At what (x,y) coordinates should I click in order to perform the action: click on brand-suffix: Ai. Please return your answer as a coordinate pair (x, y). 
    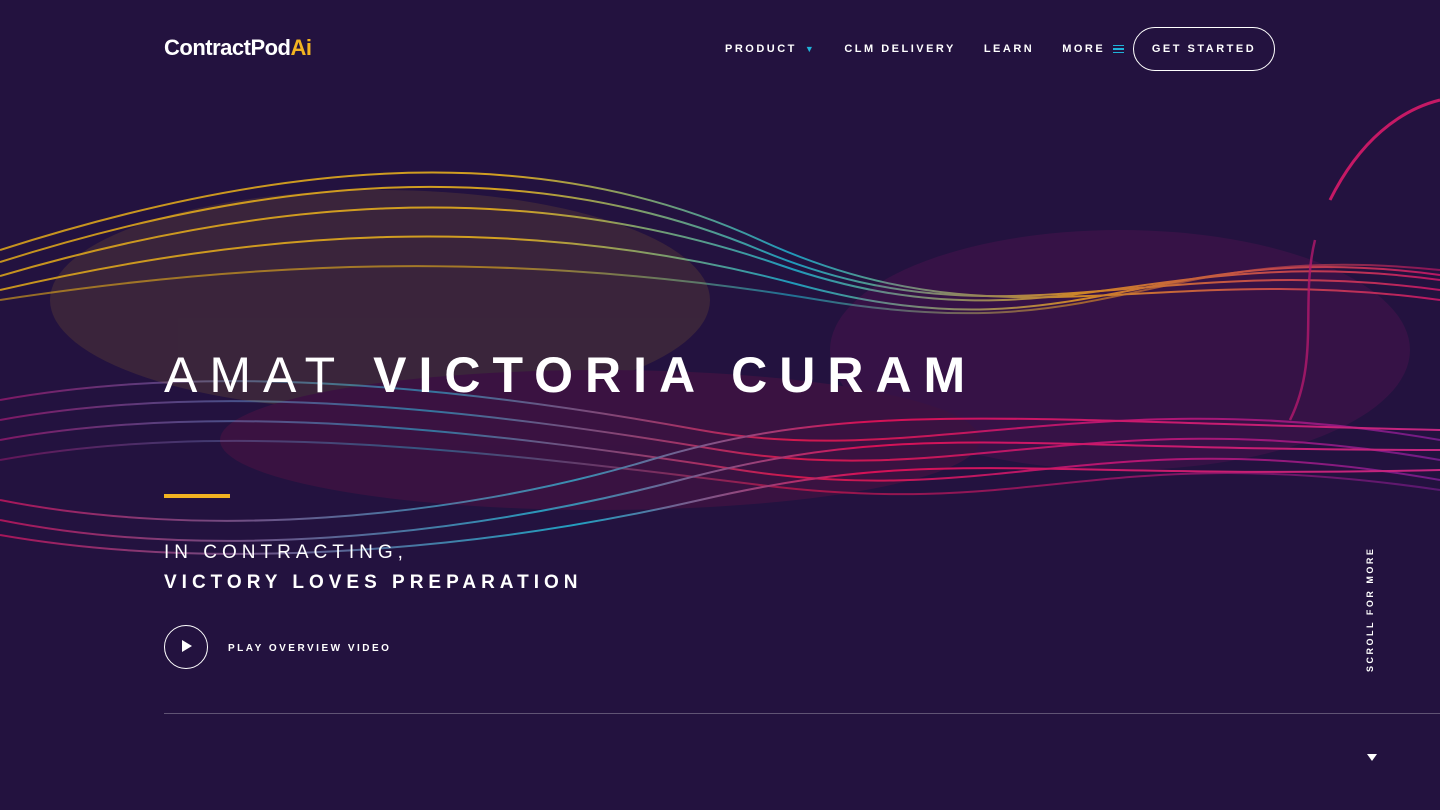
    Looking at the image, I should click on (301, 47).